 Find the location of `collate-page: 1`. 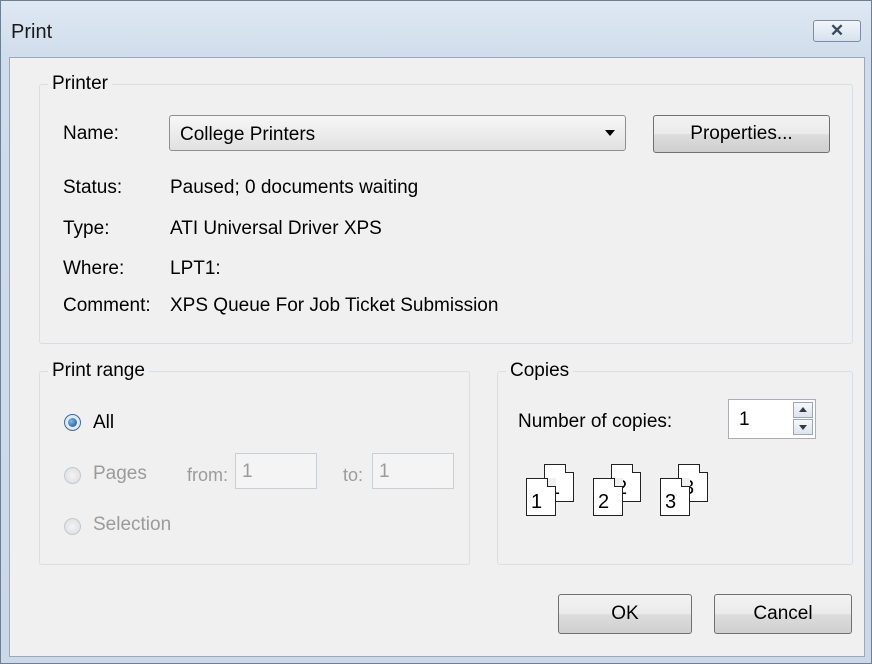

collate-page: 1 is located at coordinates (541, 497).